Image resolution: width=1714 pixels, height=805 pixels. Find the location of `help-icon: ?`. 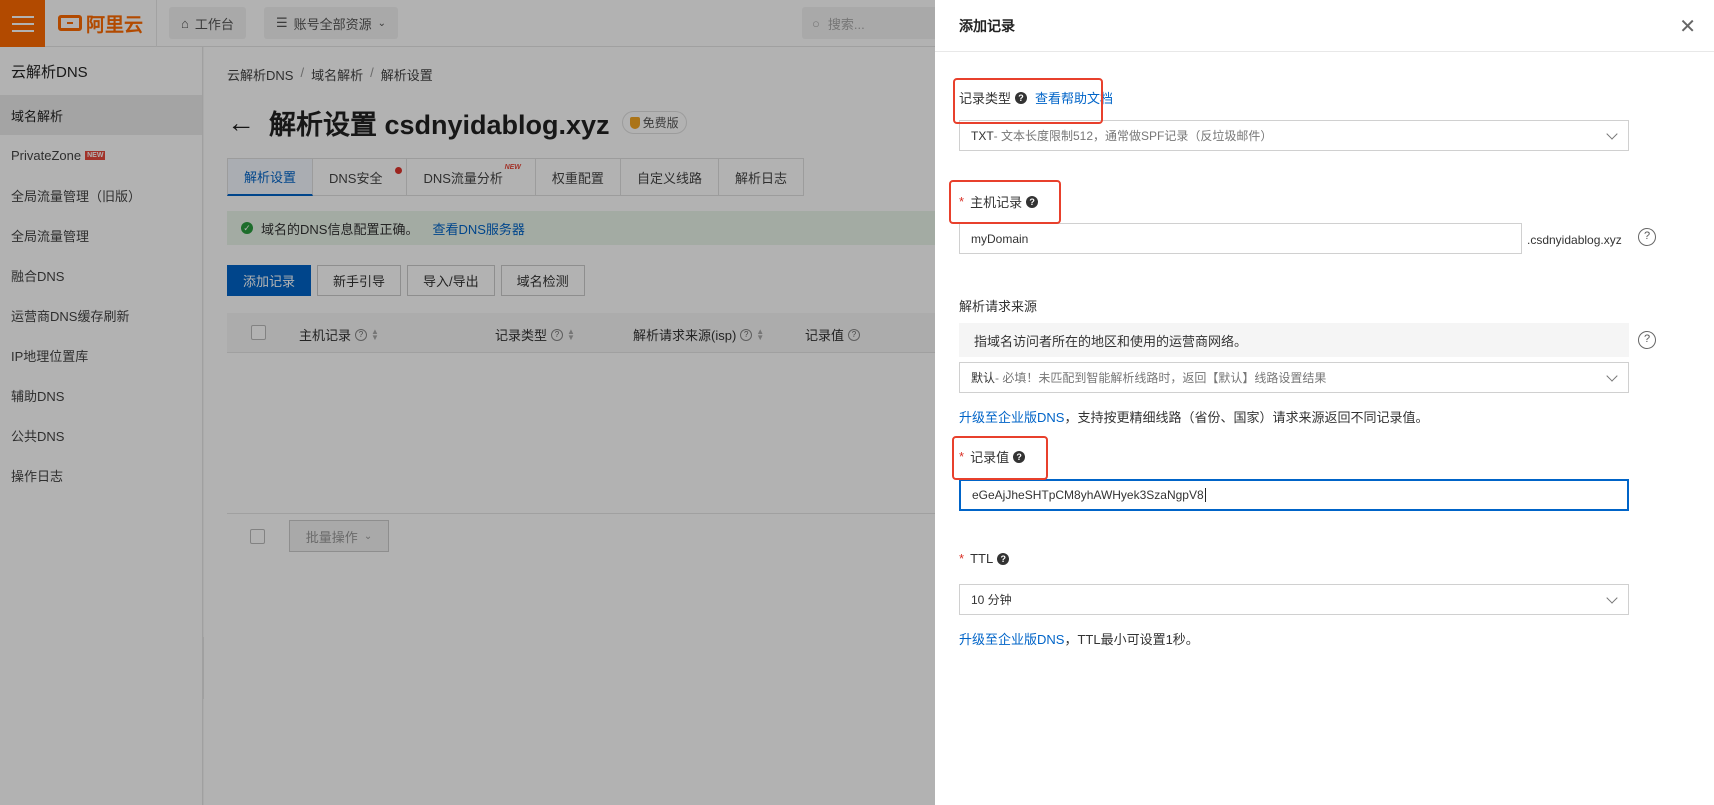

help-icon: ? is located at coordinates (1003, 558).